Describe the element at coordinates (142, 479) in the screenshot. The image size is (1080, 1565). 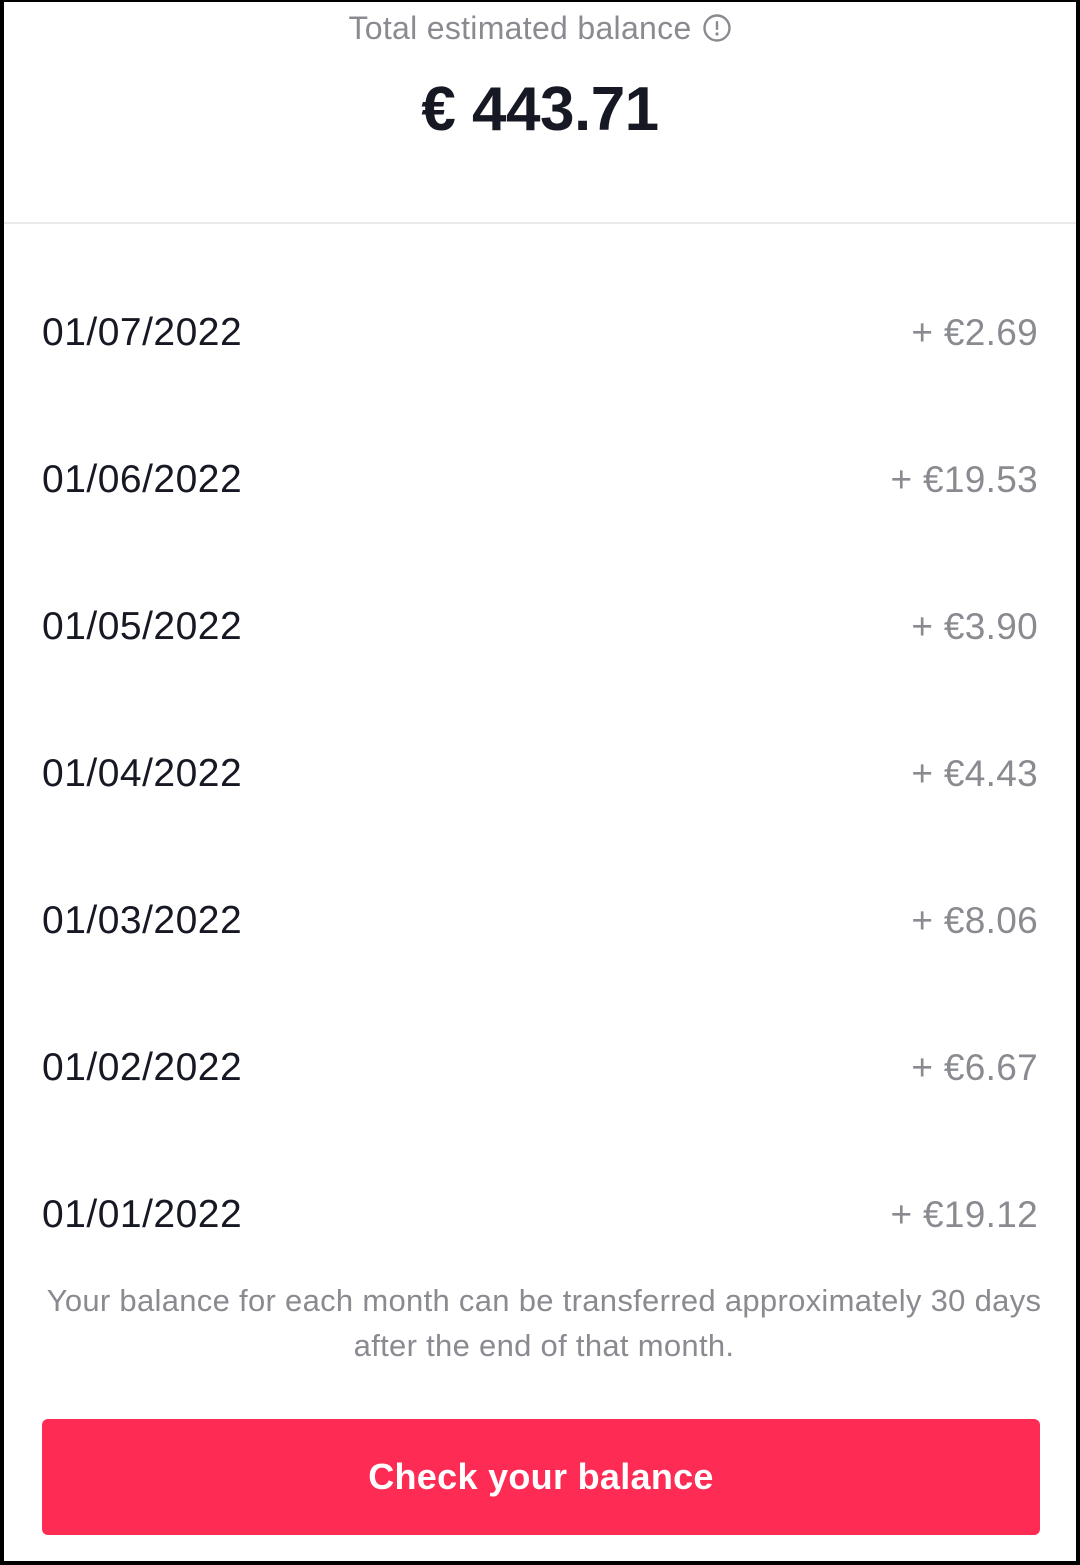
I see `balance-row-date: 01/06/2022` at that location.